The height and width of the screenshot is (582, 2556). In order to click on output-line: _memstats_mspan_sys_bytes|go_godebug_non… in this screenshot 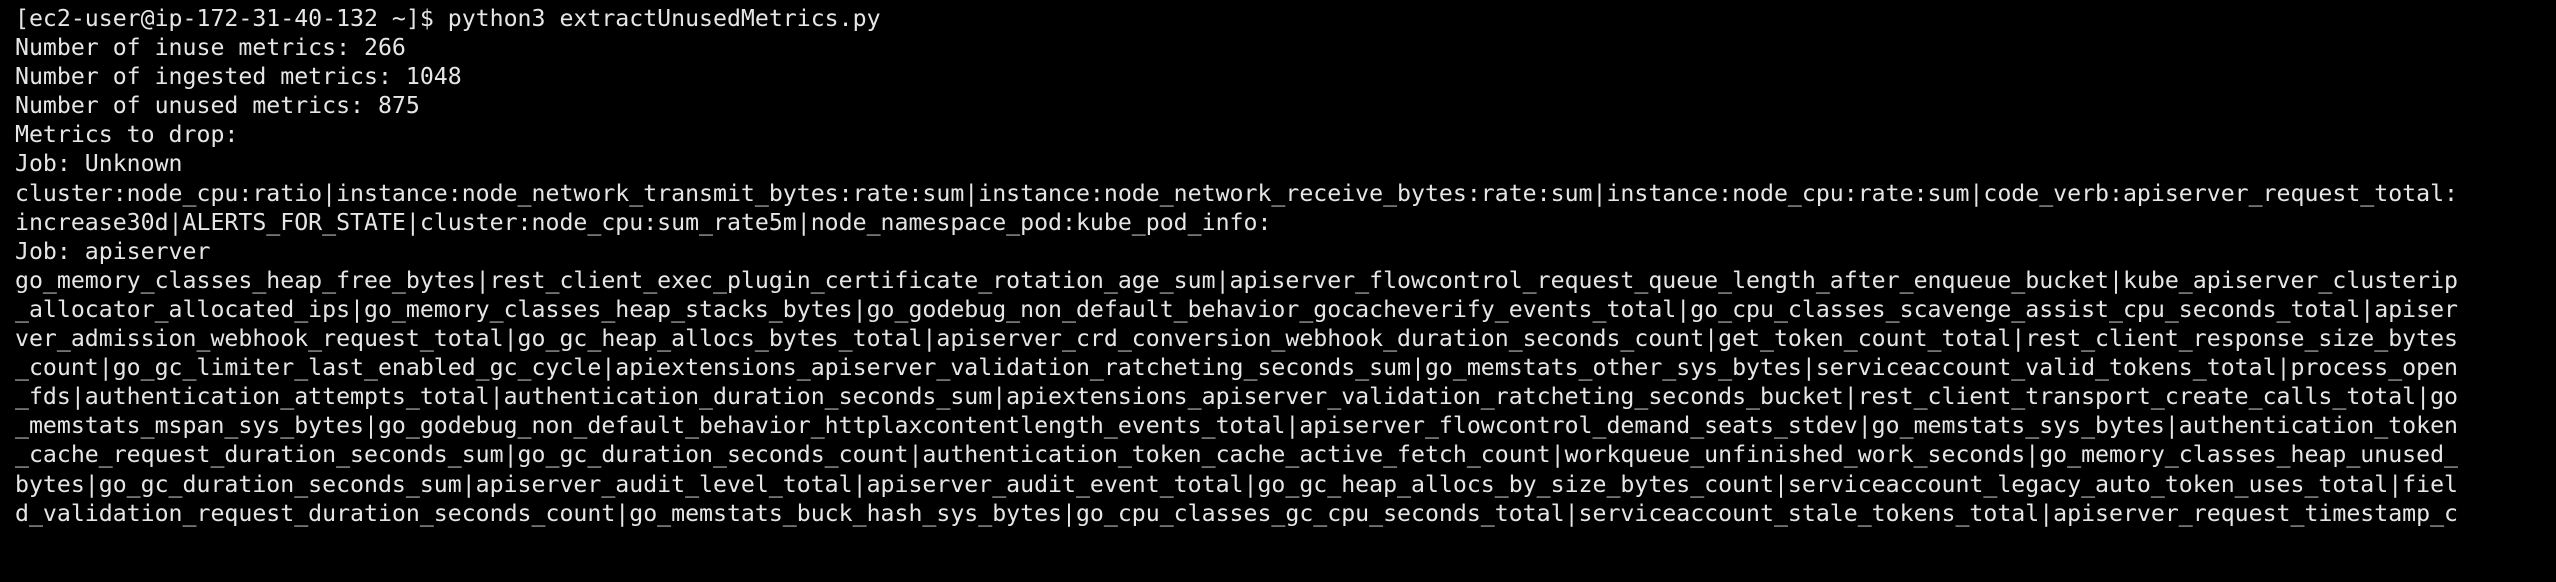, I will do `click(1237, 426)`.